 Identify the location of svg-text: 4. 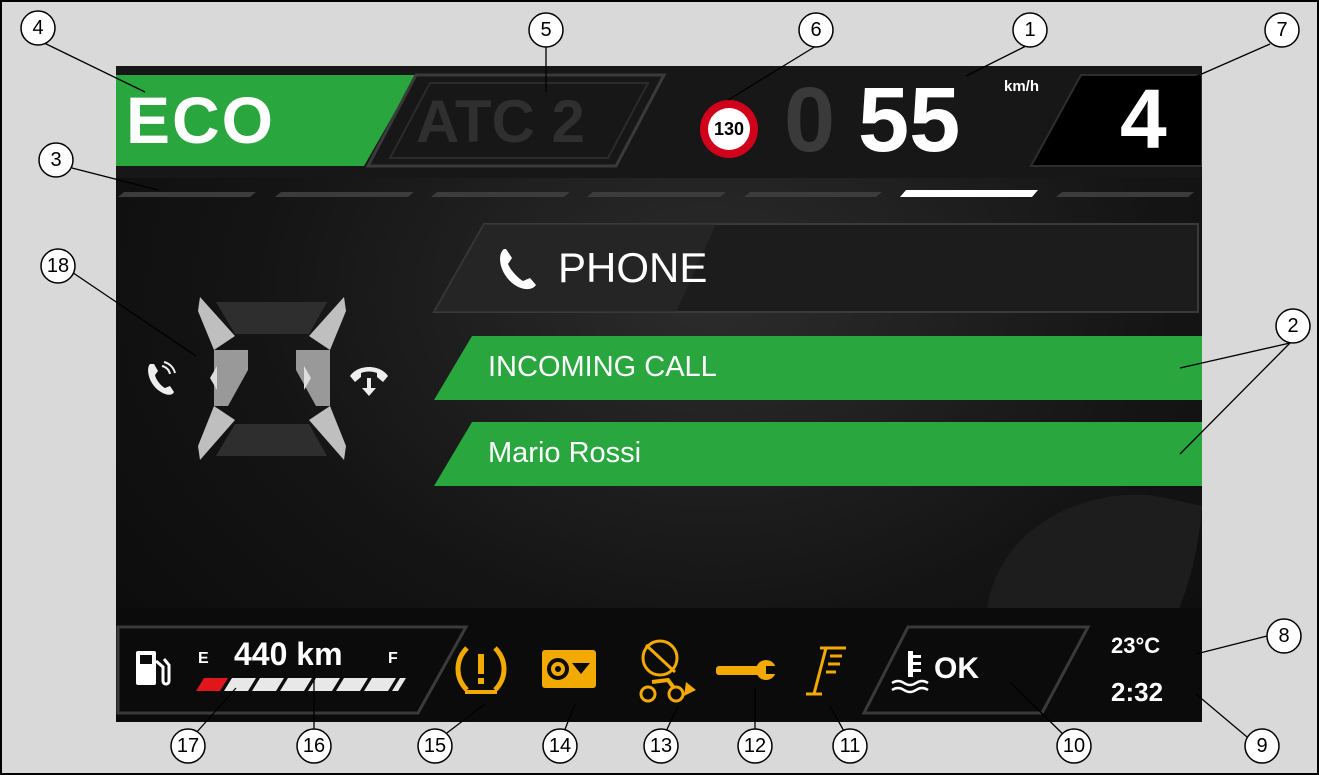
(37, 28).